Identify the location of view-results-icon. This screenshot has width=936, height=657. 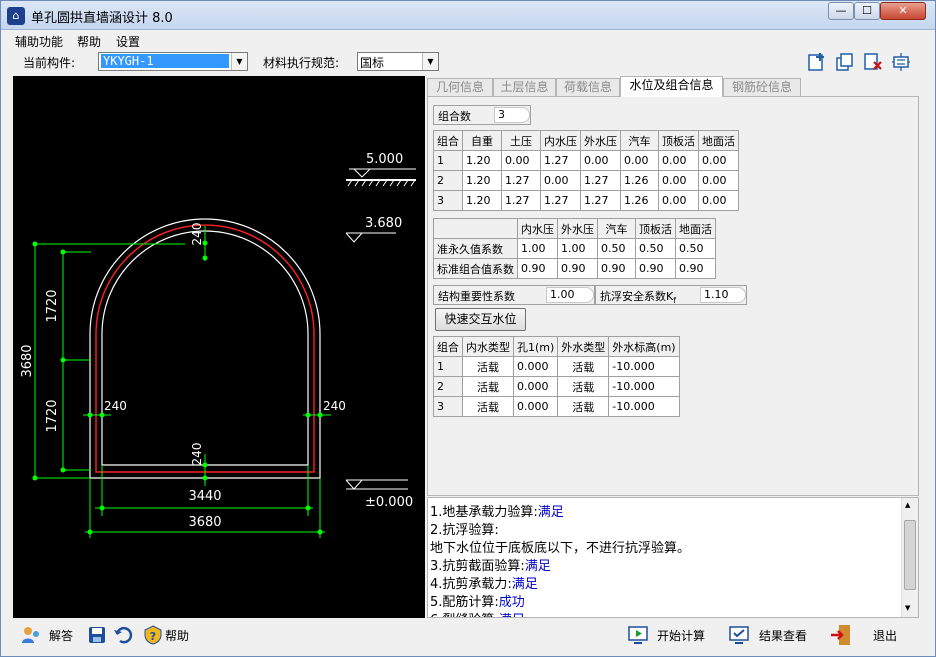
(739, 635).